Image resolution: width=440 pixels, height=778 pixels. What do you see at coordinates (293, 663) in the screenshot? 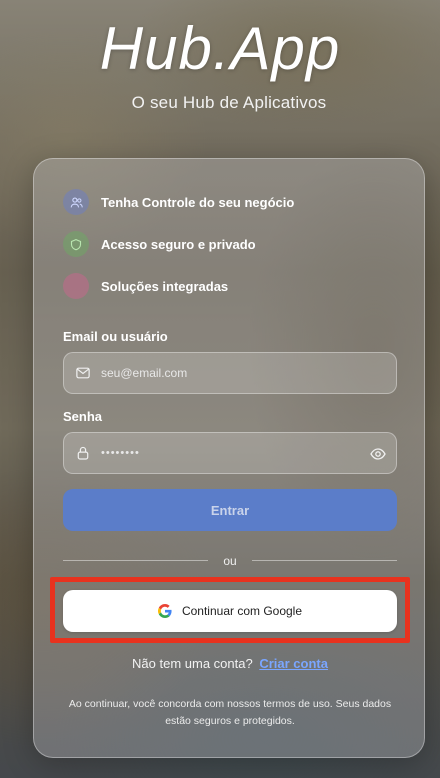
I see `create-account-link: Criar conta` at bounding box center [293, 663].